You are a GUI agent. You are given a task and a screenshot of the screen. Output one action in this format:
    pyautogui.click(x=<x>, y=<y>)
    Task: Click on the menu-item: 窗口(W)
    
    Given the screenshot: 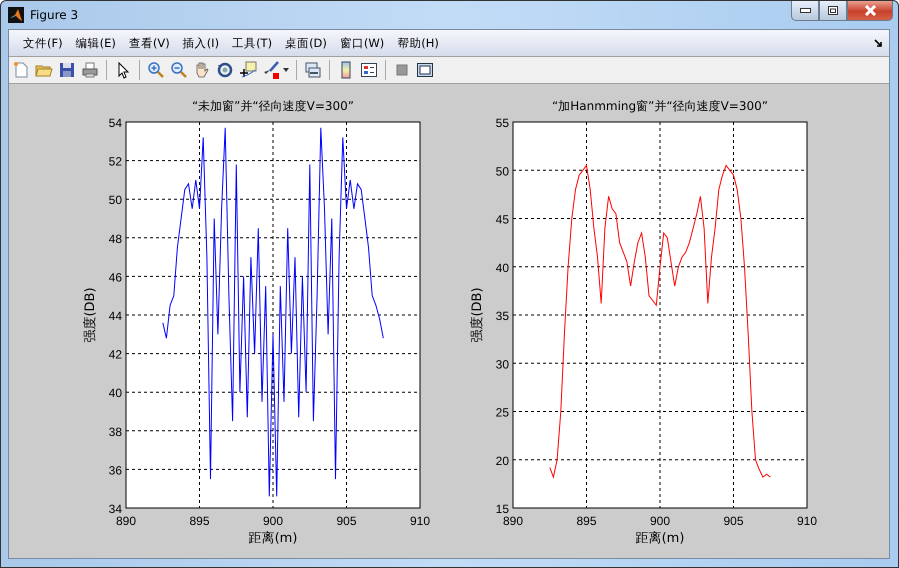 What is the action you would take?
    pyautogui.click(x=363, y=43)
    